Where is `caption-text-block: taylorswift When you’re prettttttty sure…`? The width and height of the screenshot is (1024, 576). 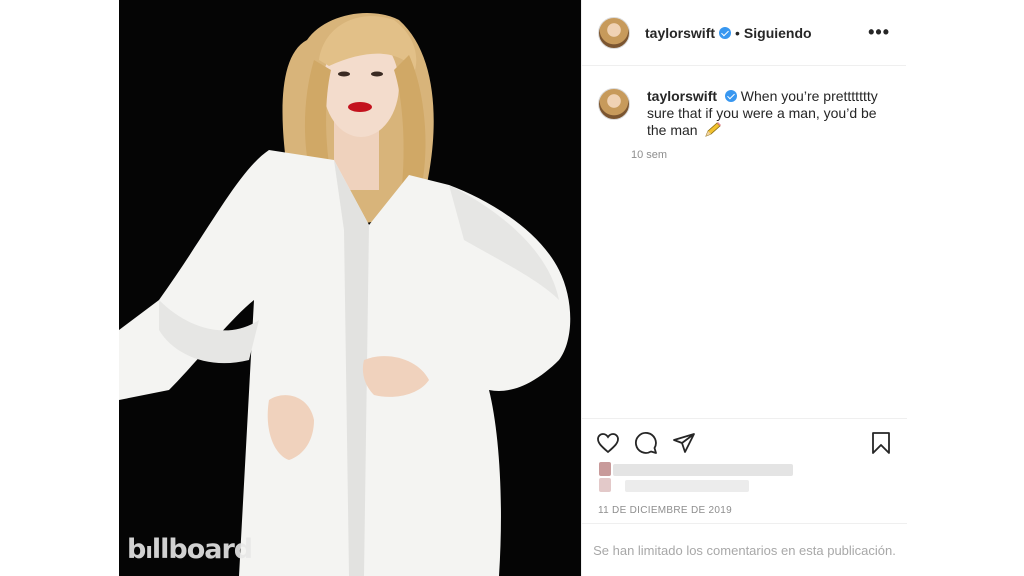 caption-text-block: taylorswift When you’re prettttttty sure… is located at coordinates (768, 113).